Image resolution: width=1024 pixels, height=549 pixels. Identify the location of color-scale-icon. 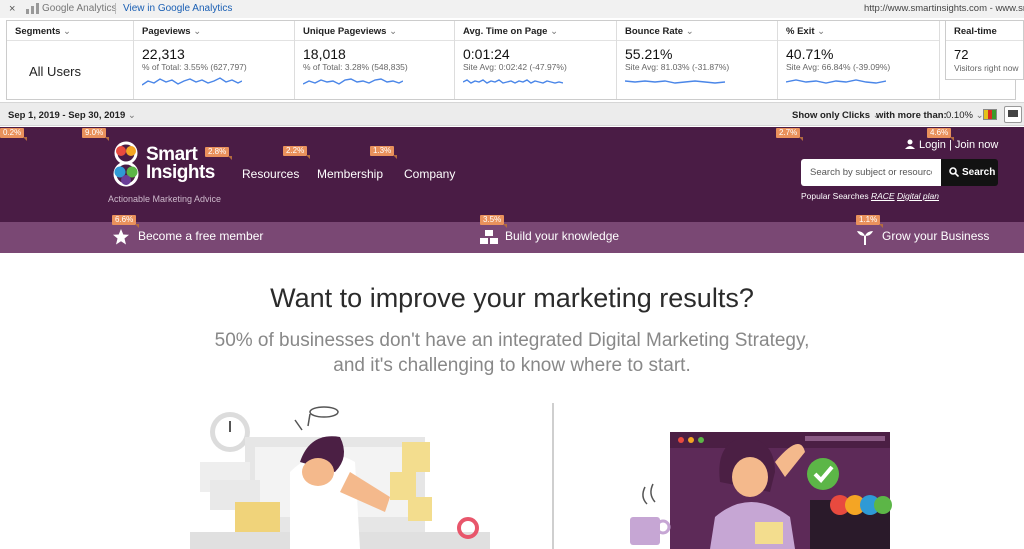
(990, 114).